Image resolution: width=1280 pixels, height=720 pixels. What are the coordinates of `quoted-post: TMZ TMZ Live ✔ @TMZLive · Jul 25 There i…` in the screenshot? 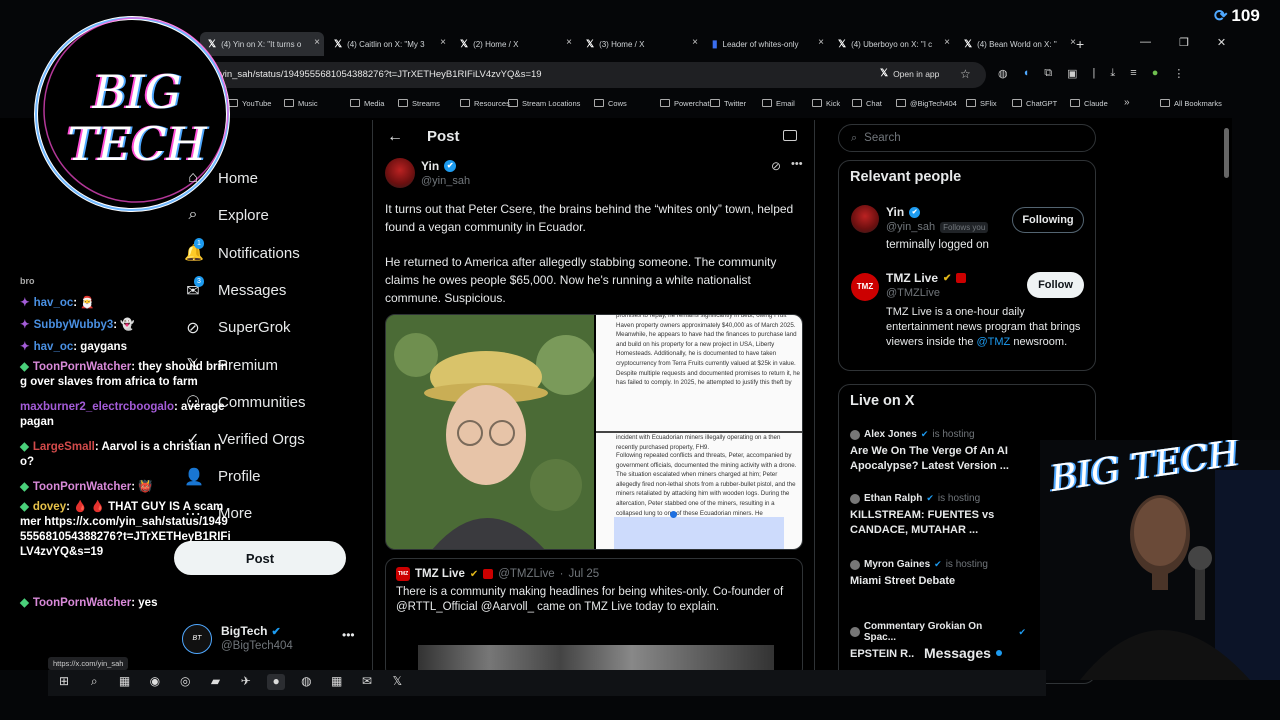 It's located at (594, 618).